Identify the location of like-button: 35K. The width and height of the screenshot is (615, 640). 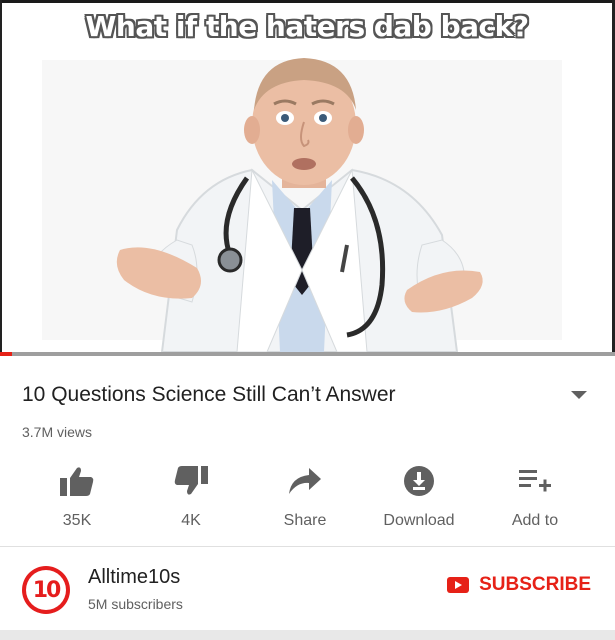
(77, 496).